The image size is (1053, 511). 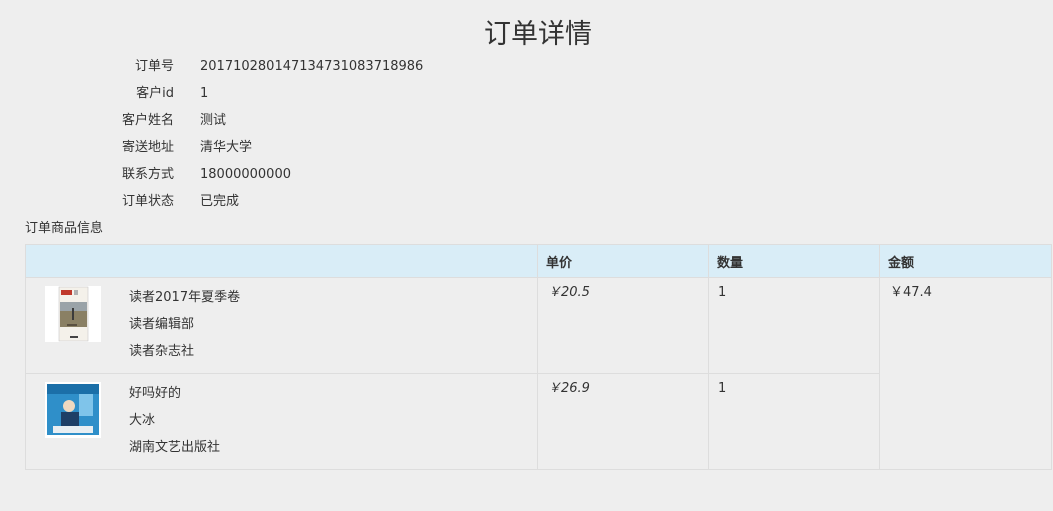 I want to click on column-header-amount: 金额, so click(x=965, y=261).